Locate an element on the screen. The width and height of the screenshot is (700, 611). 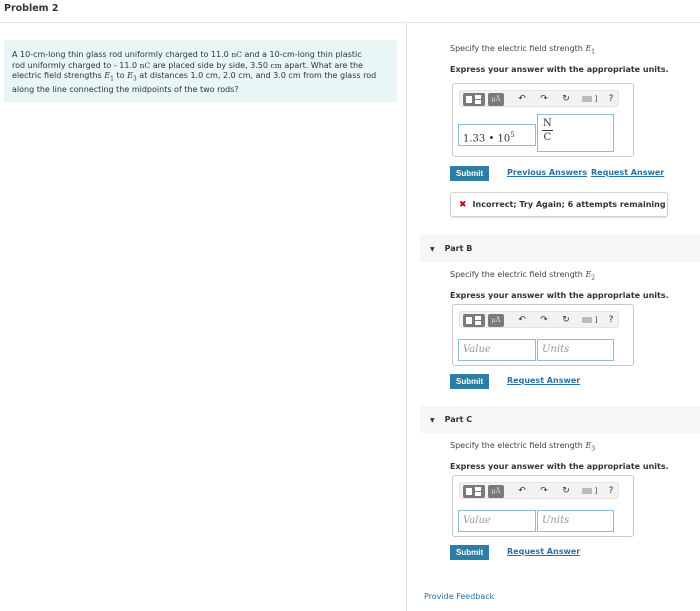
units-fraction: N C is located at coordinates (547, 130).